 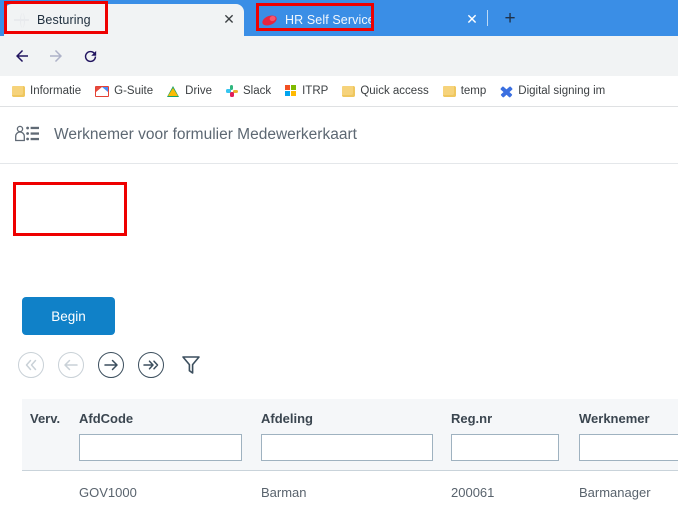 I want to click on tab-divider, so click(x=487, y=18).